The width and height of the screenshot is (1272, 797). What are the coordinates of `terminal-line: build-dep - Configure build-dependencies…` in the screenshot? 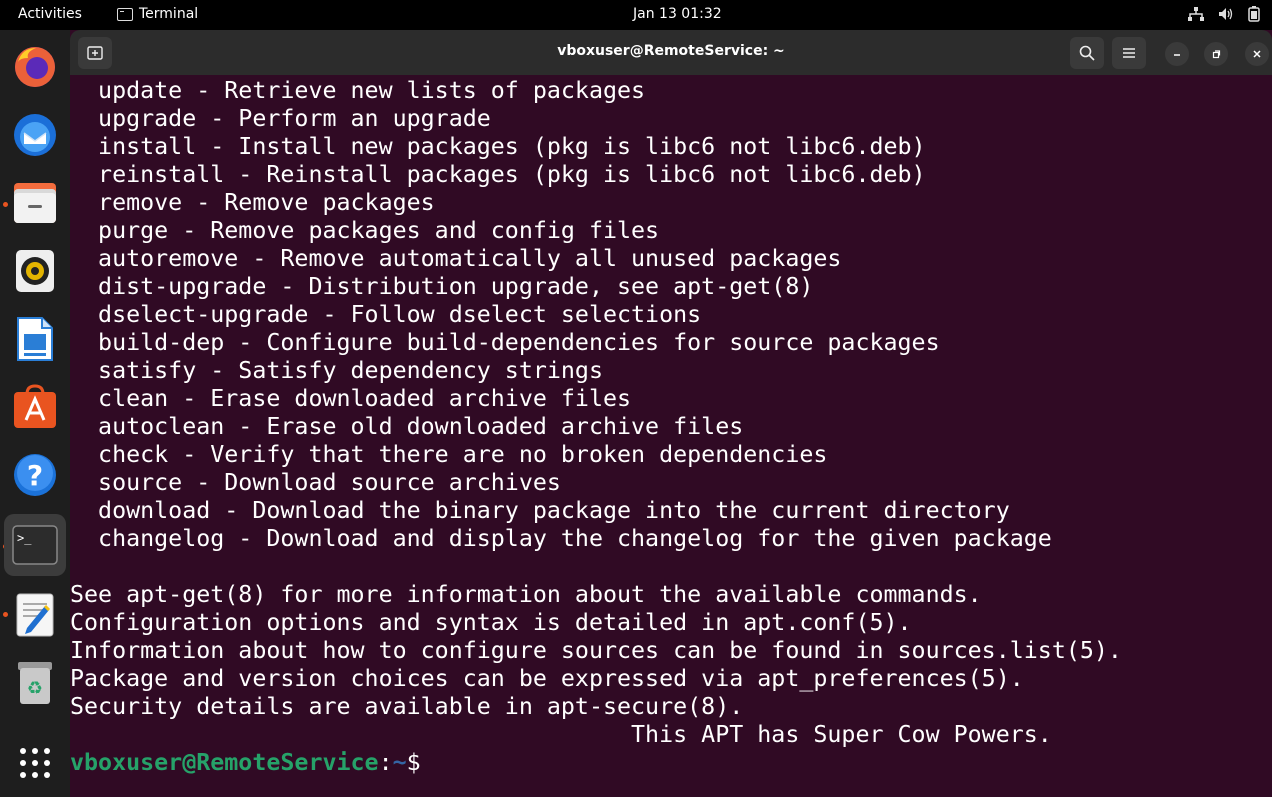 It's located at (505, 342).